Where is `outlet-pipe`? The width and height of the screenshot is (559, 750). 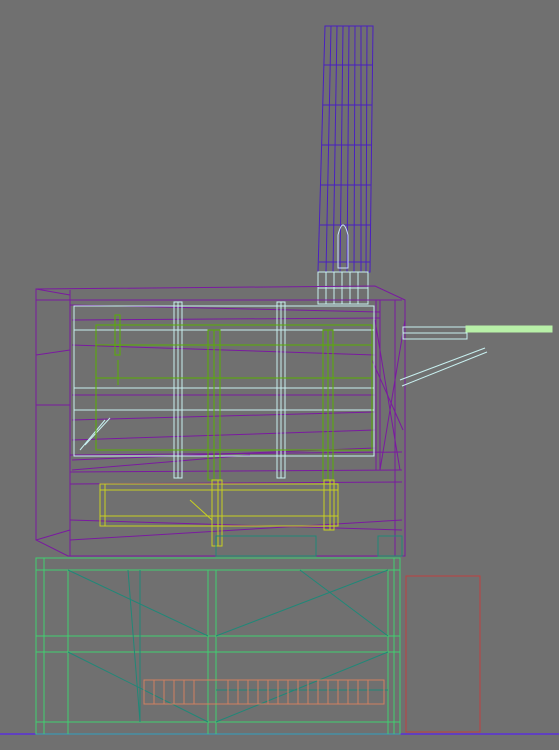
outlet-pipe is located at coordinates (509, 329).